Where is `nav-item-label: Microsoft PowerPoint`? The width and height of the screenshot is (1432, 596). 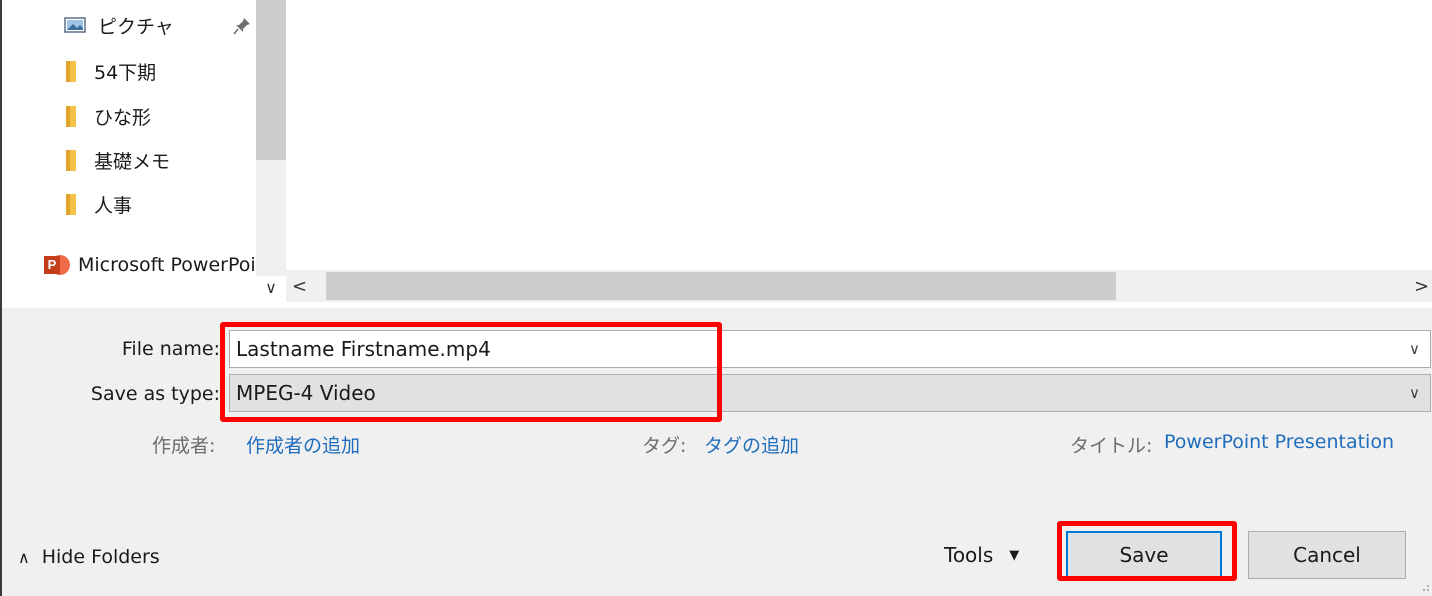
nav-item-label: Microsoft PowerPoint is located at coordinates (167, 265).